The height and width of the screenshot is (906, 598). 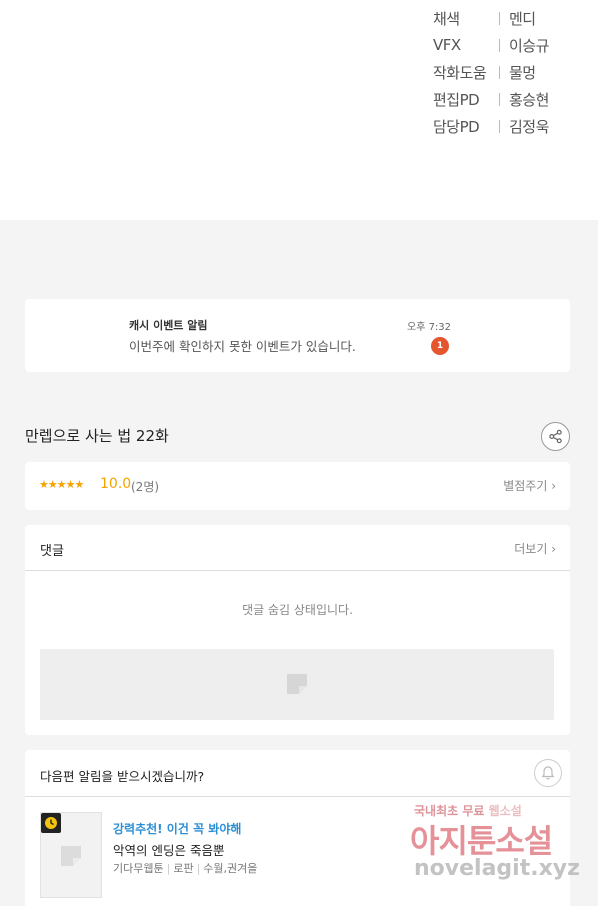 I want to click on credit-name: 김정욱, so click(x=529, y=126).